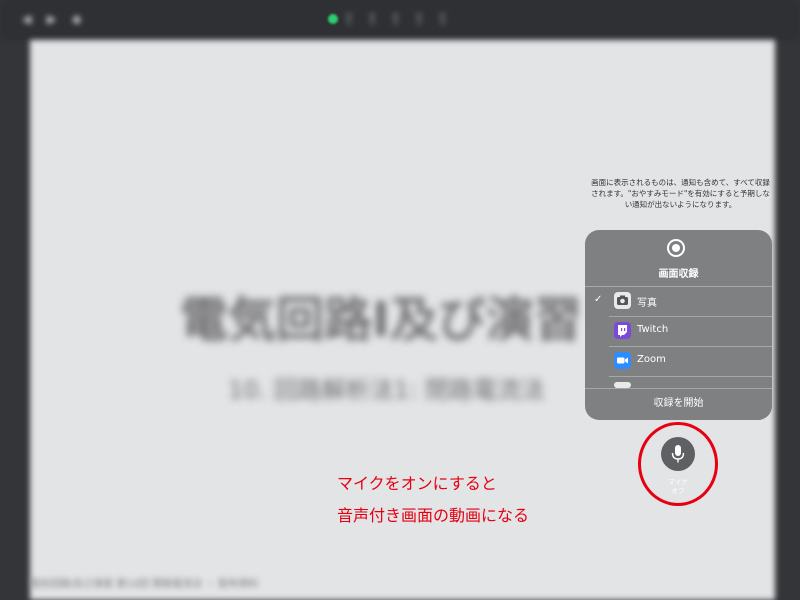 Image resolution: width=800 pixels, height=600 pixels. Describe the element at coordinates (690, 376) in the screenshot. I see `divider` at that location.